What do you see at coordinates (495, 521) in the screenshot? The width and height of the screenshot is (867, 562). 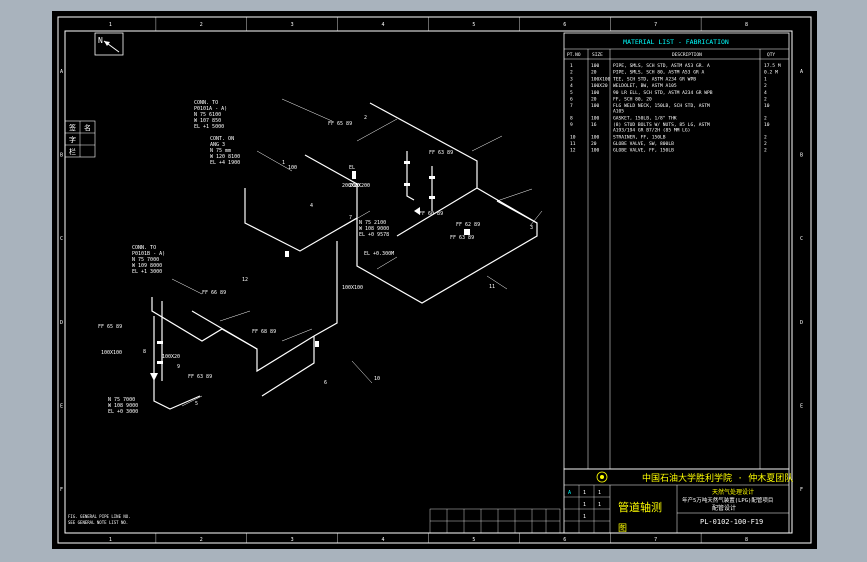 I see `revision-strip` at bounding box center [495, 521].